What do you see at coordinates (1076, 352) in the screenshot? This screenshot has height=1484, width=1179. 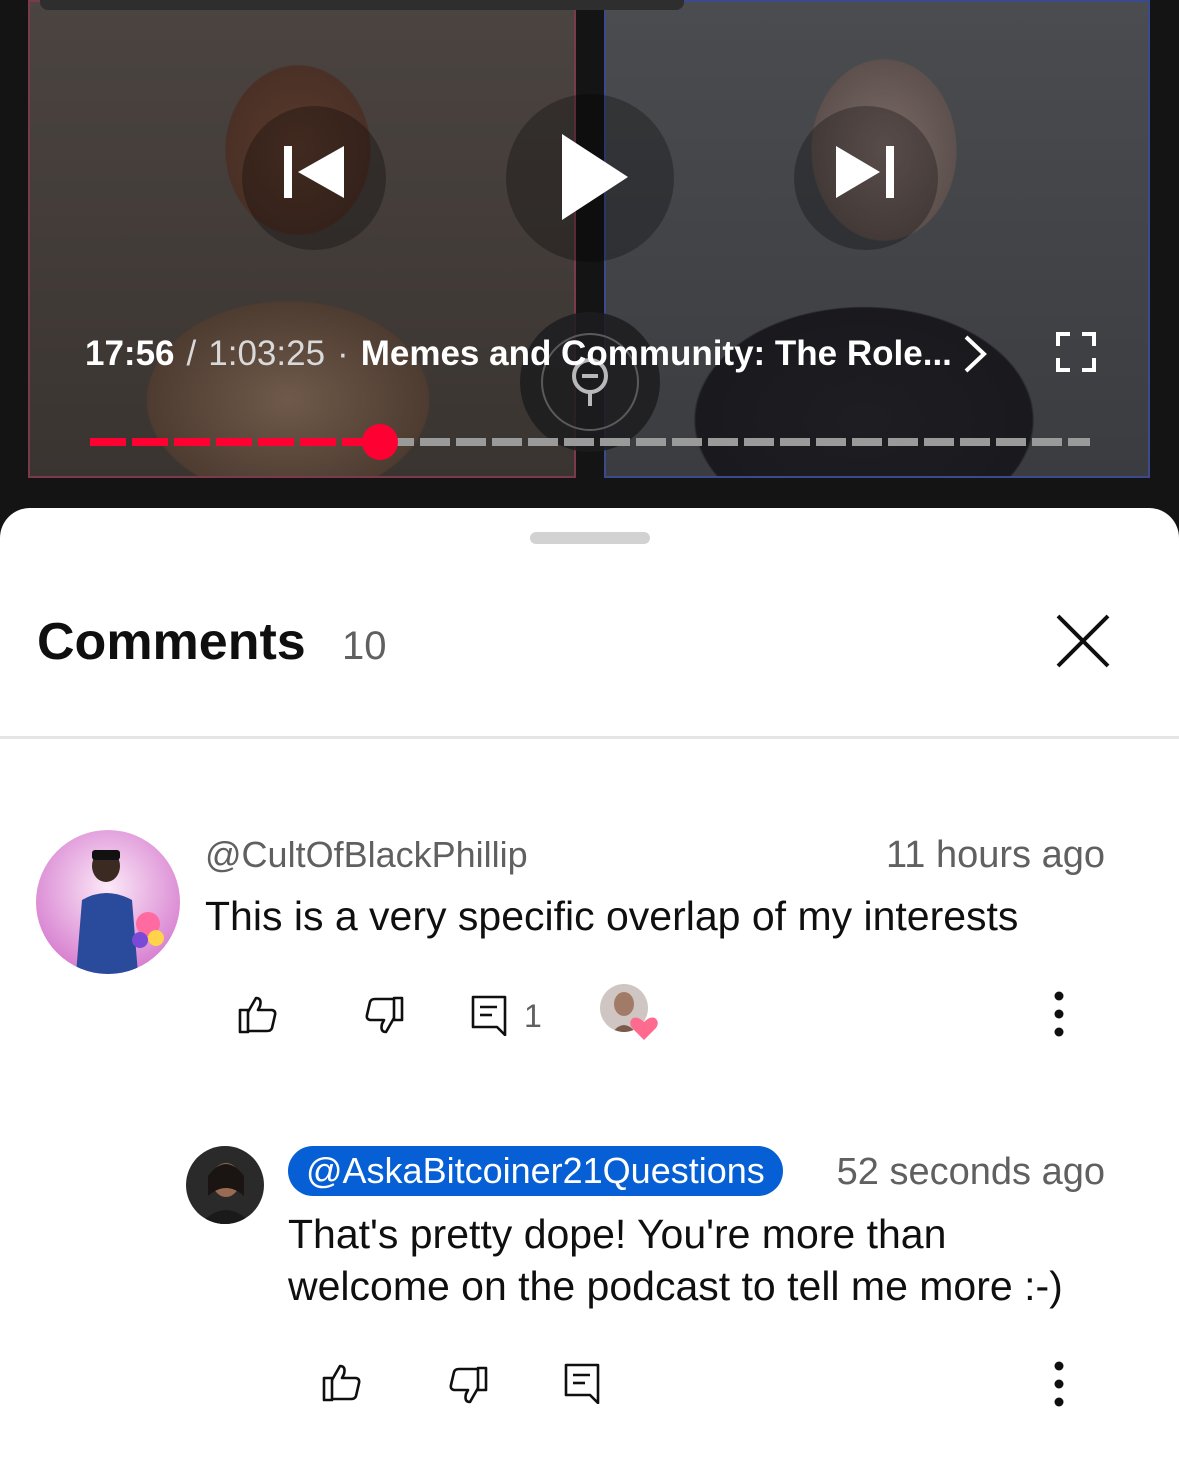 I see `fullscreen-icon` at bounding box center [1076, 352].